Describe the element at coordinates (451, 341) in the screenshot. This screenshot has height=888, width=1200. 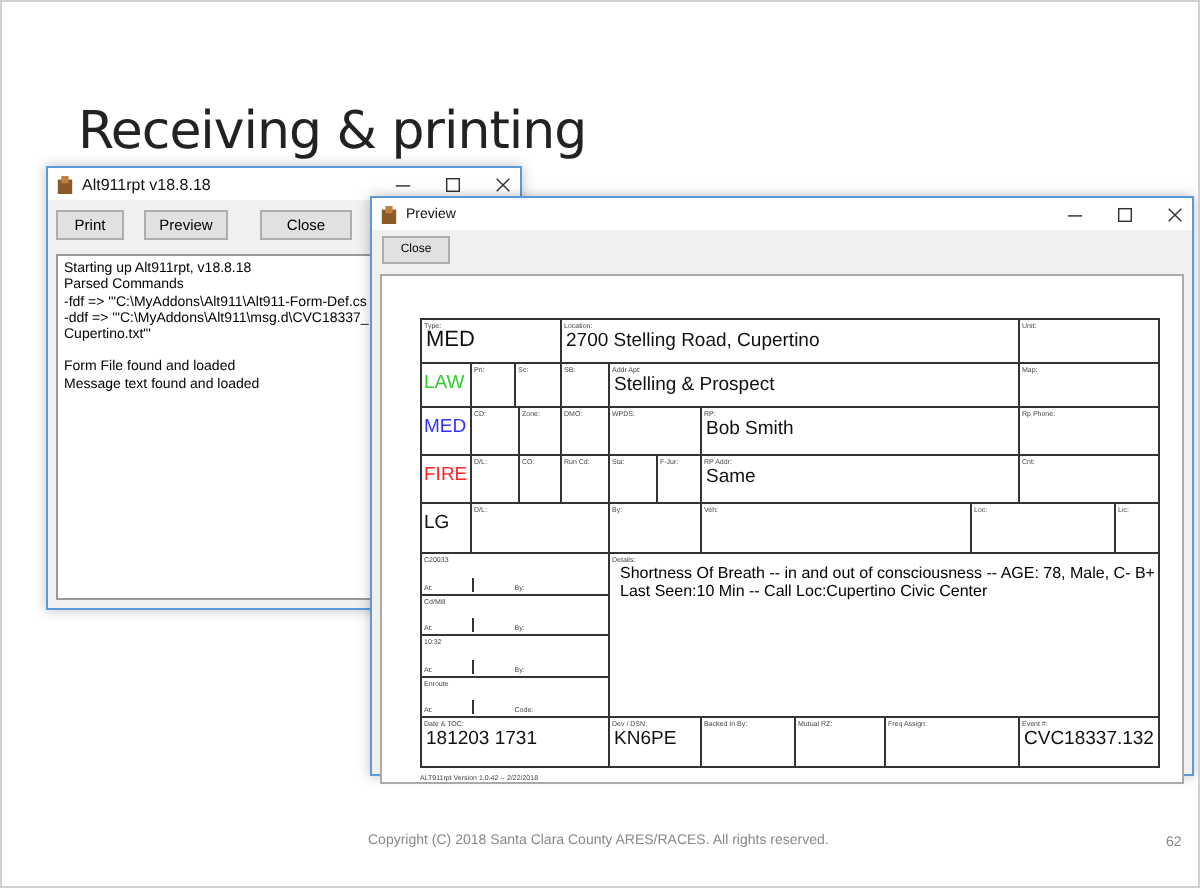
I see `field-value: MED` at that location.